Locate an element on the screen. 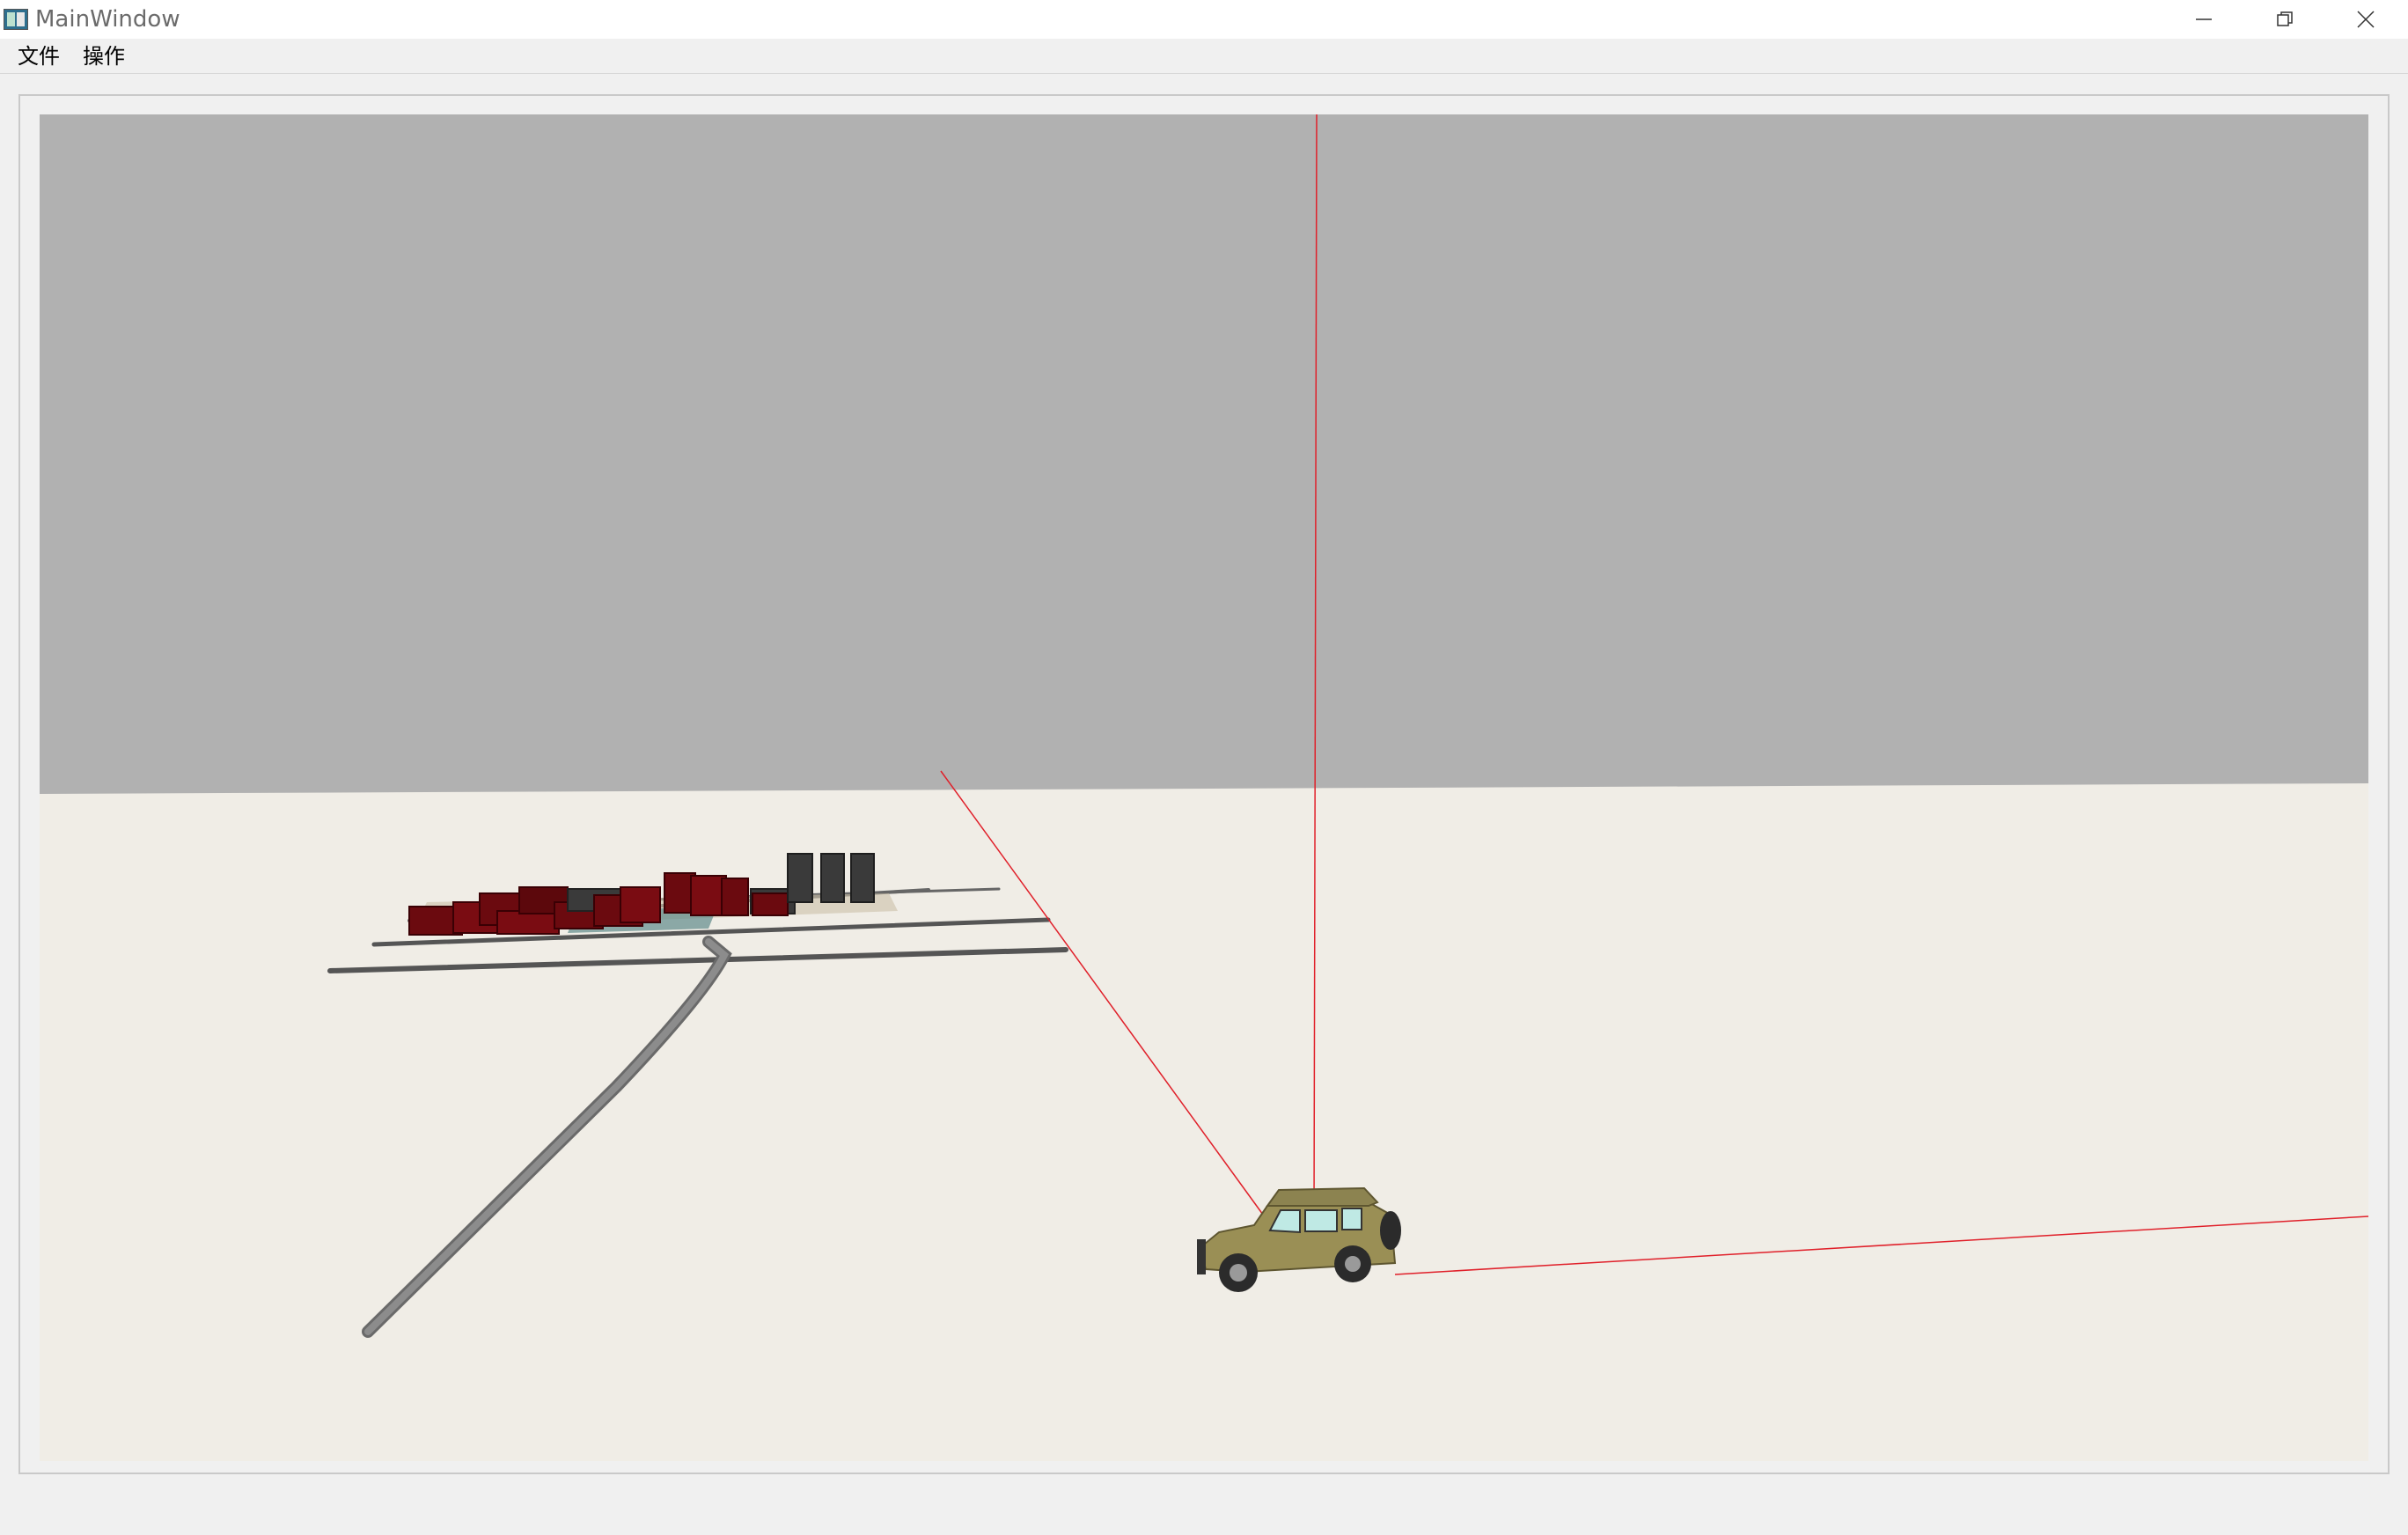 Image resolution: width=2408 pixels, height=1535 pixels. menu-bar: 文件 操作 is located at coordinates (1204, 56).